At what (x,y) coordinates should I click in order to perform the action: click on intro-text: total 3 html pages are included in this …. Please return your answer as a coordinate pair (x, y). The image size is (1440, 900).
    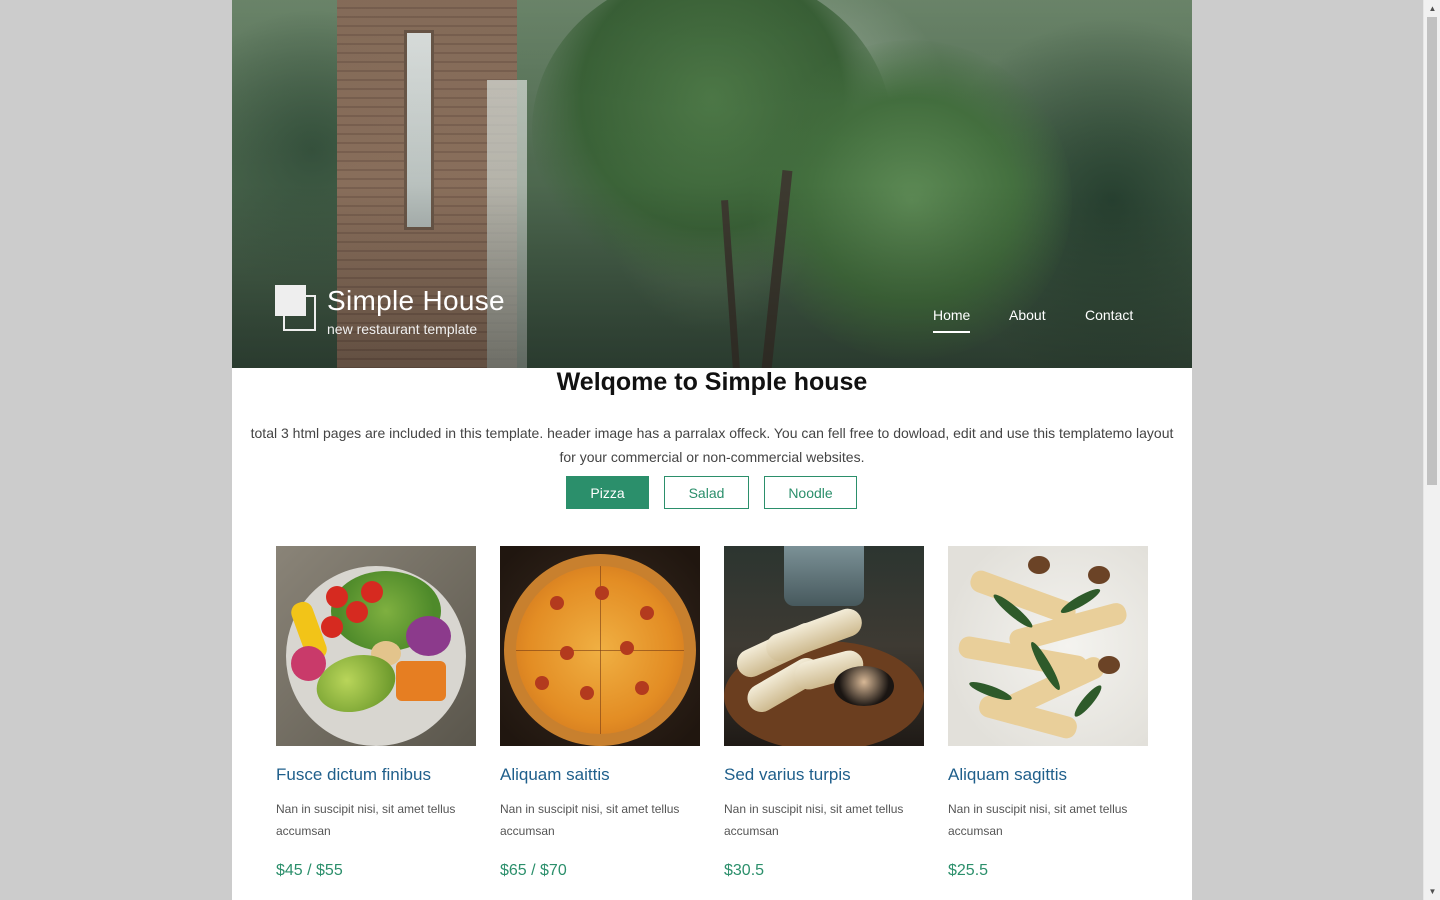
    Looking at the image, I should click on (712, 445).